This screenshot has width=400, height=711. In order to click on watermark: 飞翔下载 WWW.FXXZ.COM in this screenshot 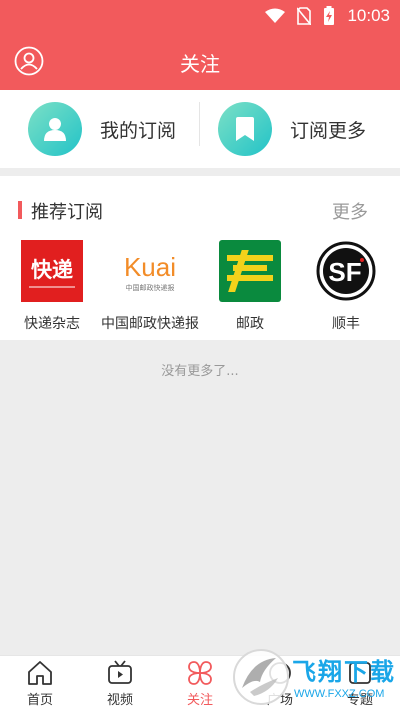, I will do `click(316, 679)`.